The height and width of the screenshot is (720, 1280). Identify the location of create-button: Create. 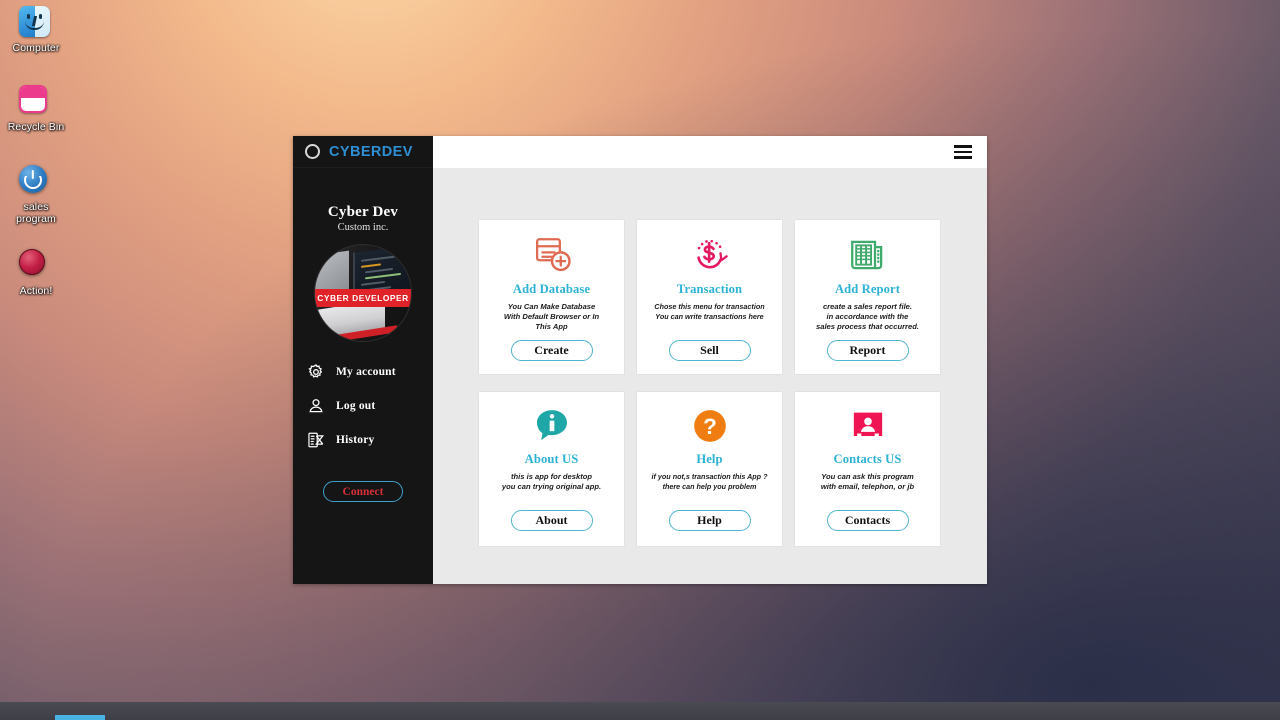
(551, 350).